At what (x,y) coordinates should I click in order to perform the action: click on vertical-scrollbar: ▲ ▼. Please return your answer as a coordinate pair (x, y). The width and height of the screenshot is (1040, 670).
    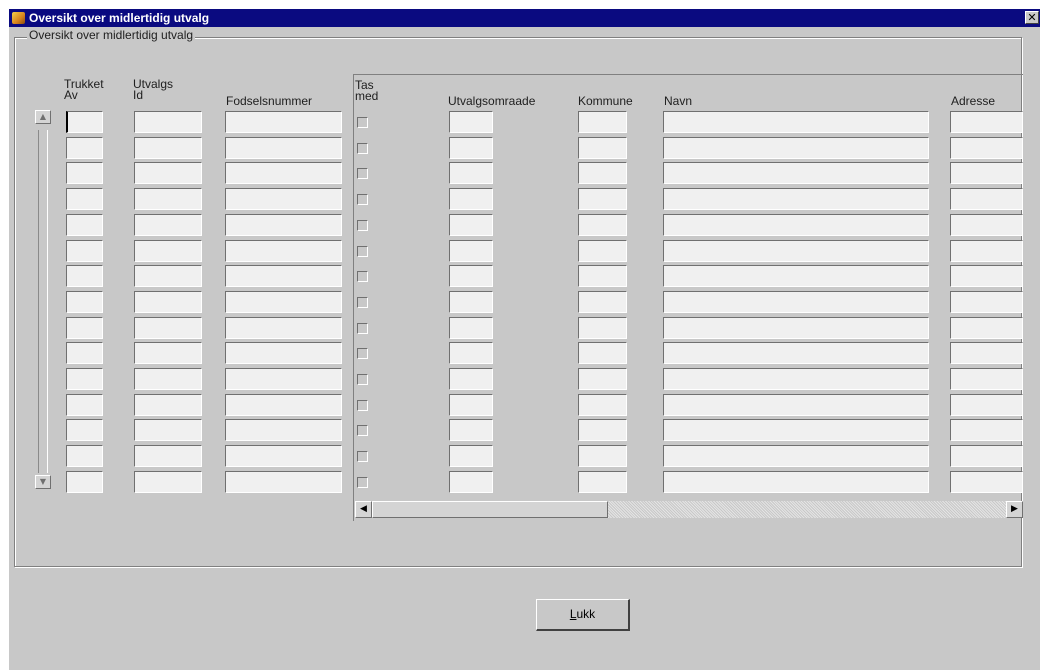
    Looking at the image, I should click on (43, 301).